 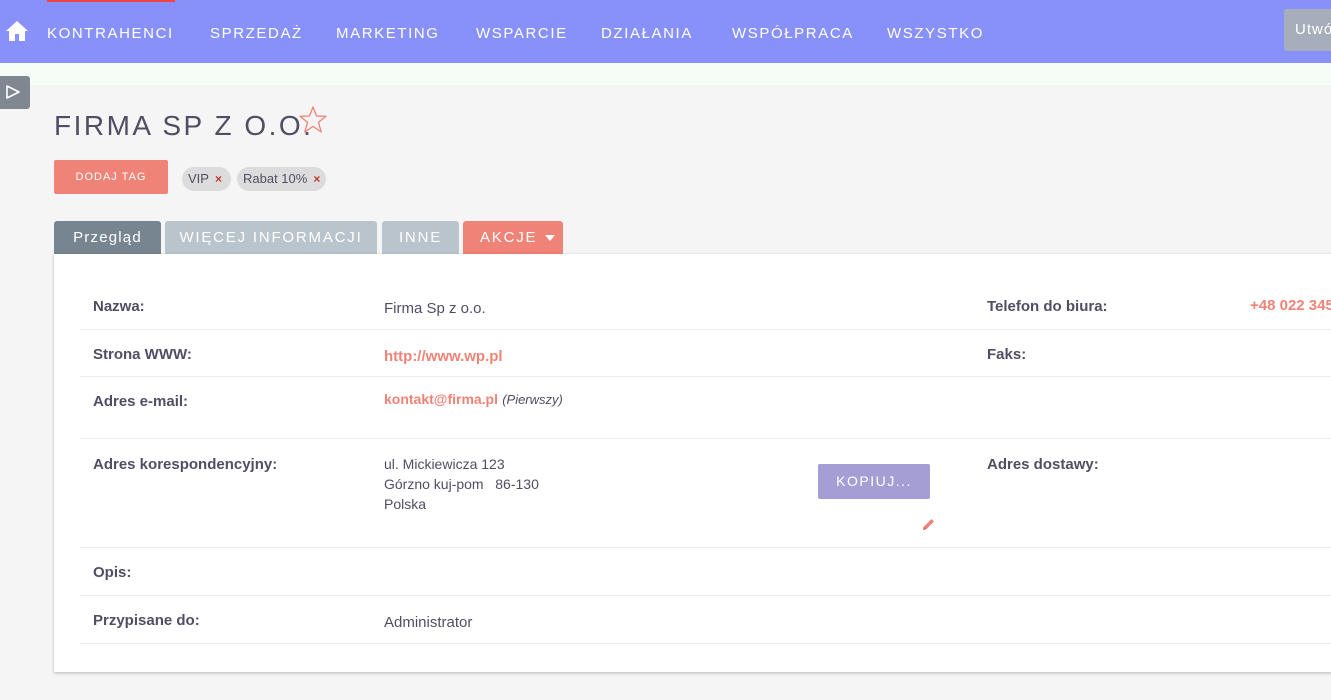 What do you see at coordinates (405, 504) in the screenshot?
I see `address-country: Polska` at bounding box center [405, 504].